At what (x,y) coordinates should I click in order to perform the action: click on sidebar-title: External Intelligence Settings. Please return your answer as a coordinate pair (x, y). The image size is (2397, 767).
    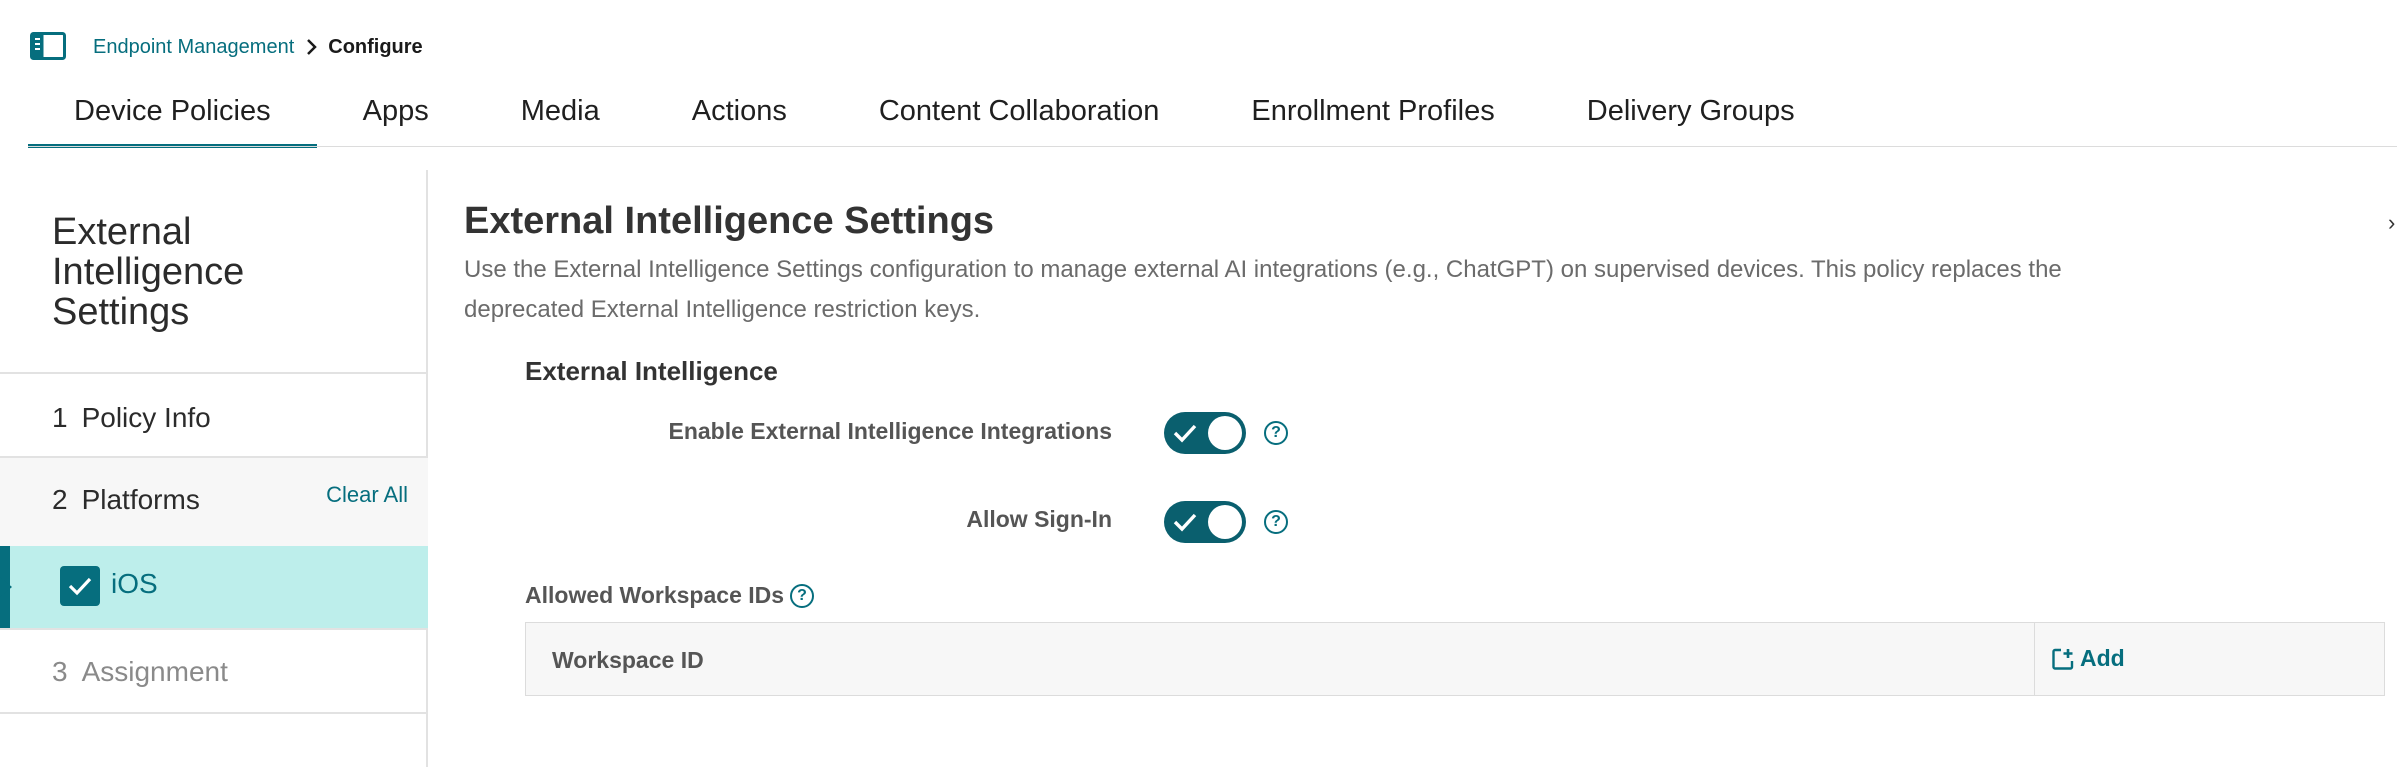
    Looking at the image, I should click on (148, 272).